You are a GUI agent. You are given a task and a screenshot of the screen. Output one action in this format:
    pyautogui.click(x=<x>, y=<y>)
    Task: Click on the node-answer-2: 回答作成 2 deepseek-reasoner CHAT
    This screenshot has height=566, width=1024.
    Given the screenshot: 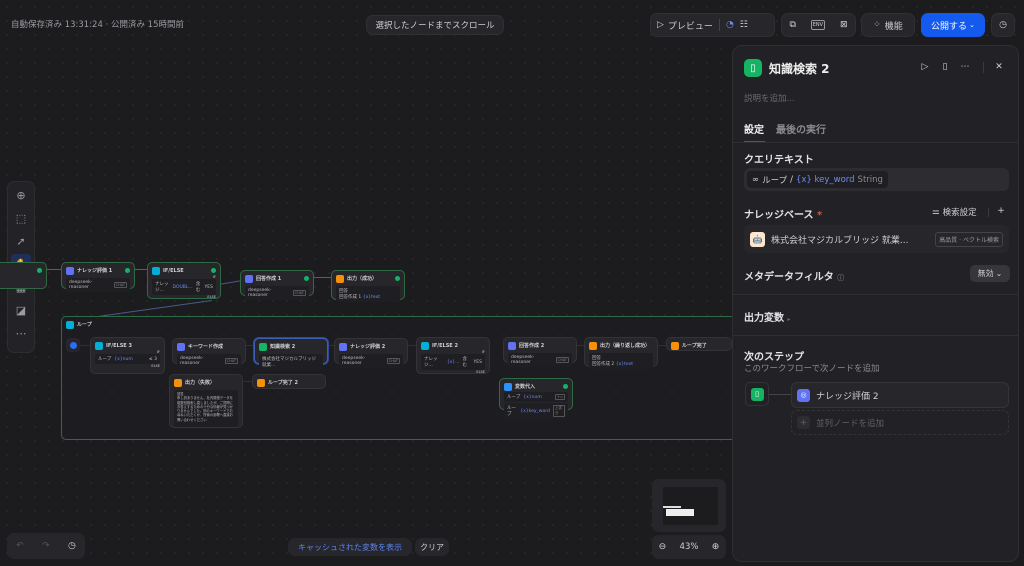 What is the action you would take?
    pyautogui.click(x=540, y=352)
    